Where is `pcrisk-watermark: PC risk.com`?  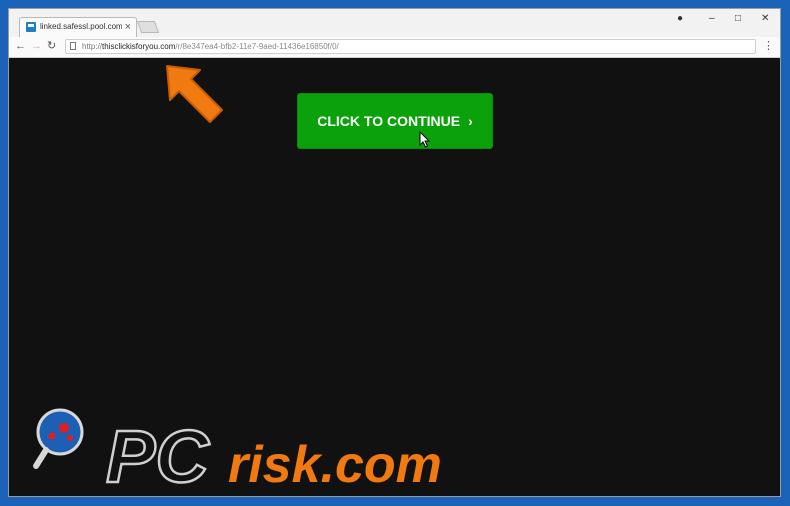
pcrisk-watermark: PC risk.com is located at coordinates (237, 452).